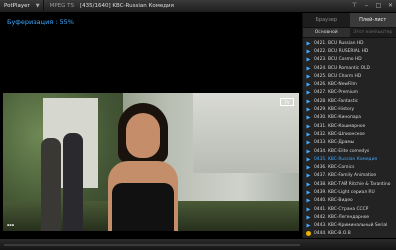 Image resolution: width=396 pixels, height=250 pixels. What do you see at coordinates (338, 60) in the screenshot?
I see `playlist-item-label: 0423. BCU Cosmo HD` at bounding box center [338, 60].